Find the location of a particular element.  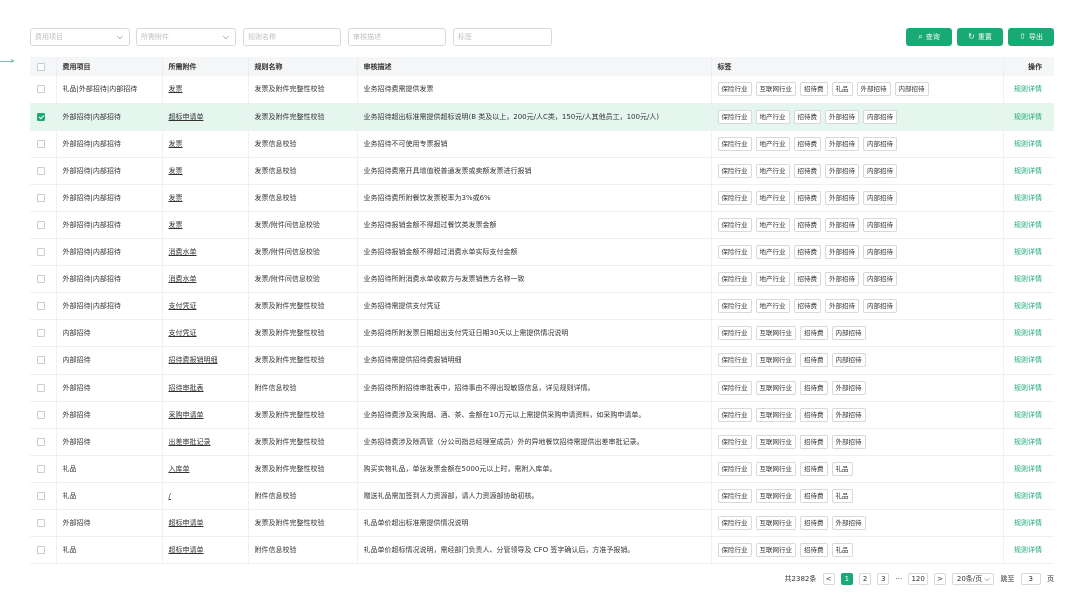

page-button: 2 is located at coordinates (865, 579).